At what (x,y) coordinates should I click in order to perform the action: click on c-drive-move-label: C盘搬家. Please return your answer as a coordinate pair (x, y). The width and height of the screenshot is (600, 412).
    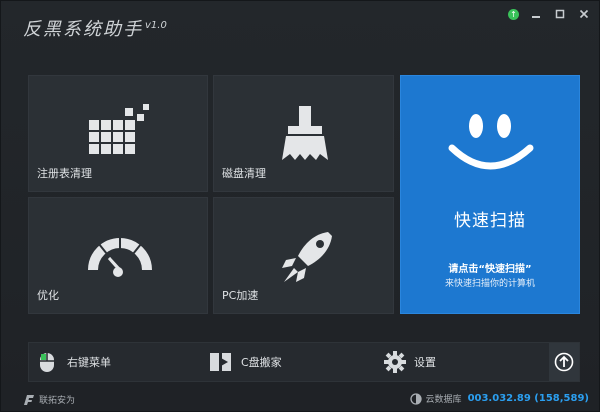
    Looking at the image, I should click on (261, 362).